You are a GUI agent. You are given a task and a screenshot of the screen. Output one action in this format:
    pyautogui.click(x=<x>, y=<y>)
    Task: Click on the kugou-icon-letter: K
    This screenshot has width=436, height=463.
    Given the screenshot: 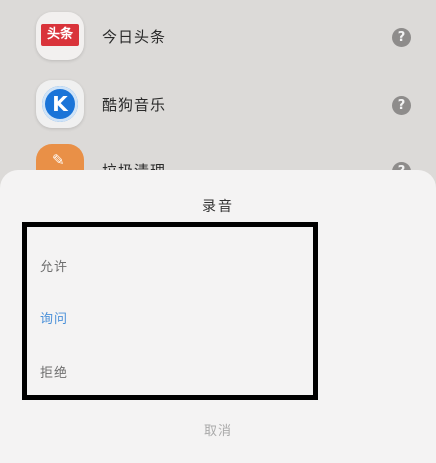 What is the action you would take?
    pyautogui.click(x=60, y=104)
    